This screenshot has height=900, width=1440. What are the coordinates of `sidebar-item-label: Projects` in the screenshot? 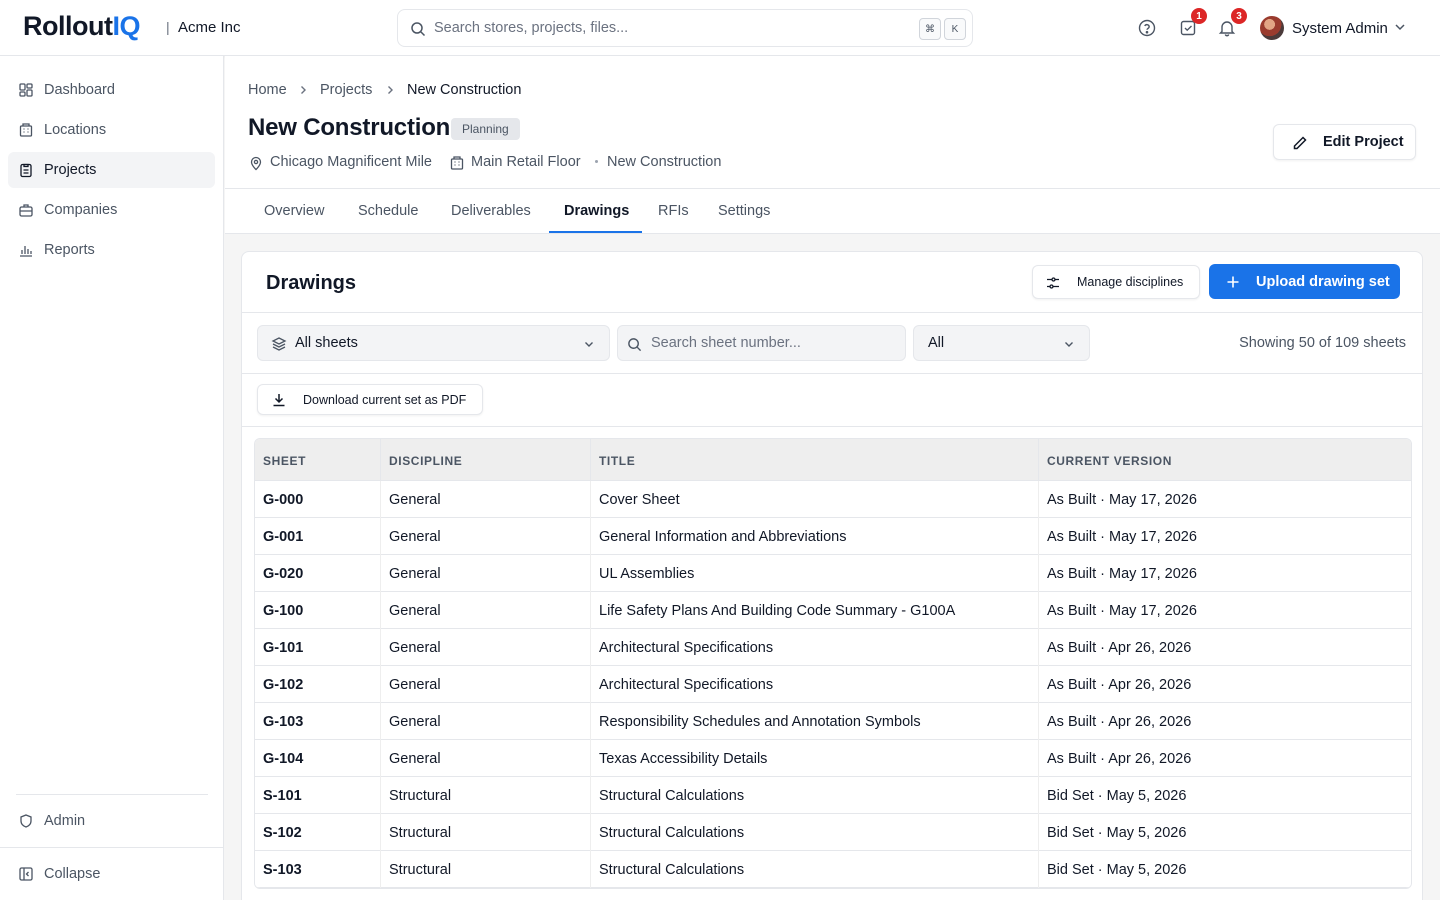 It's located at (70, 170).